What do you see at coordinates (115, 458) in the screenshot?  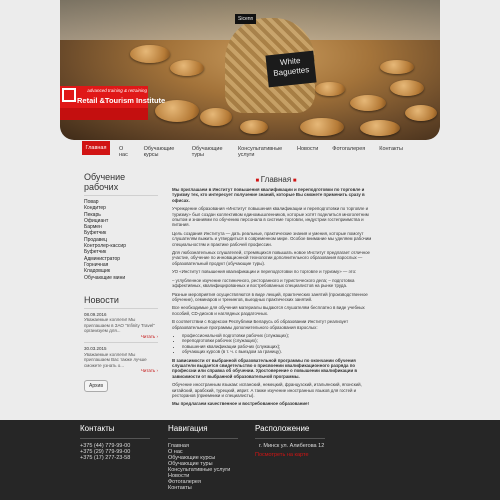 I see `phone-number: +375 (17) 277-23-58` at bounding box center [115, 458].